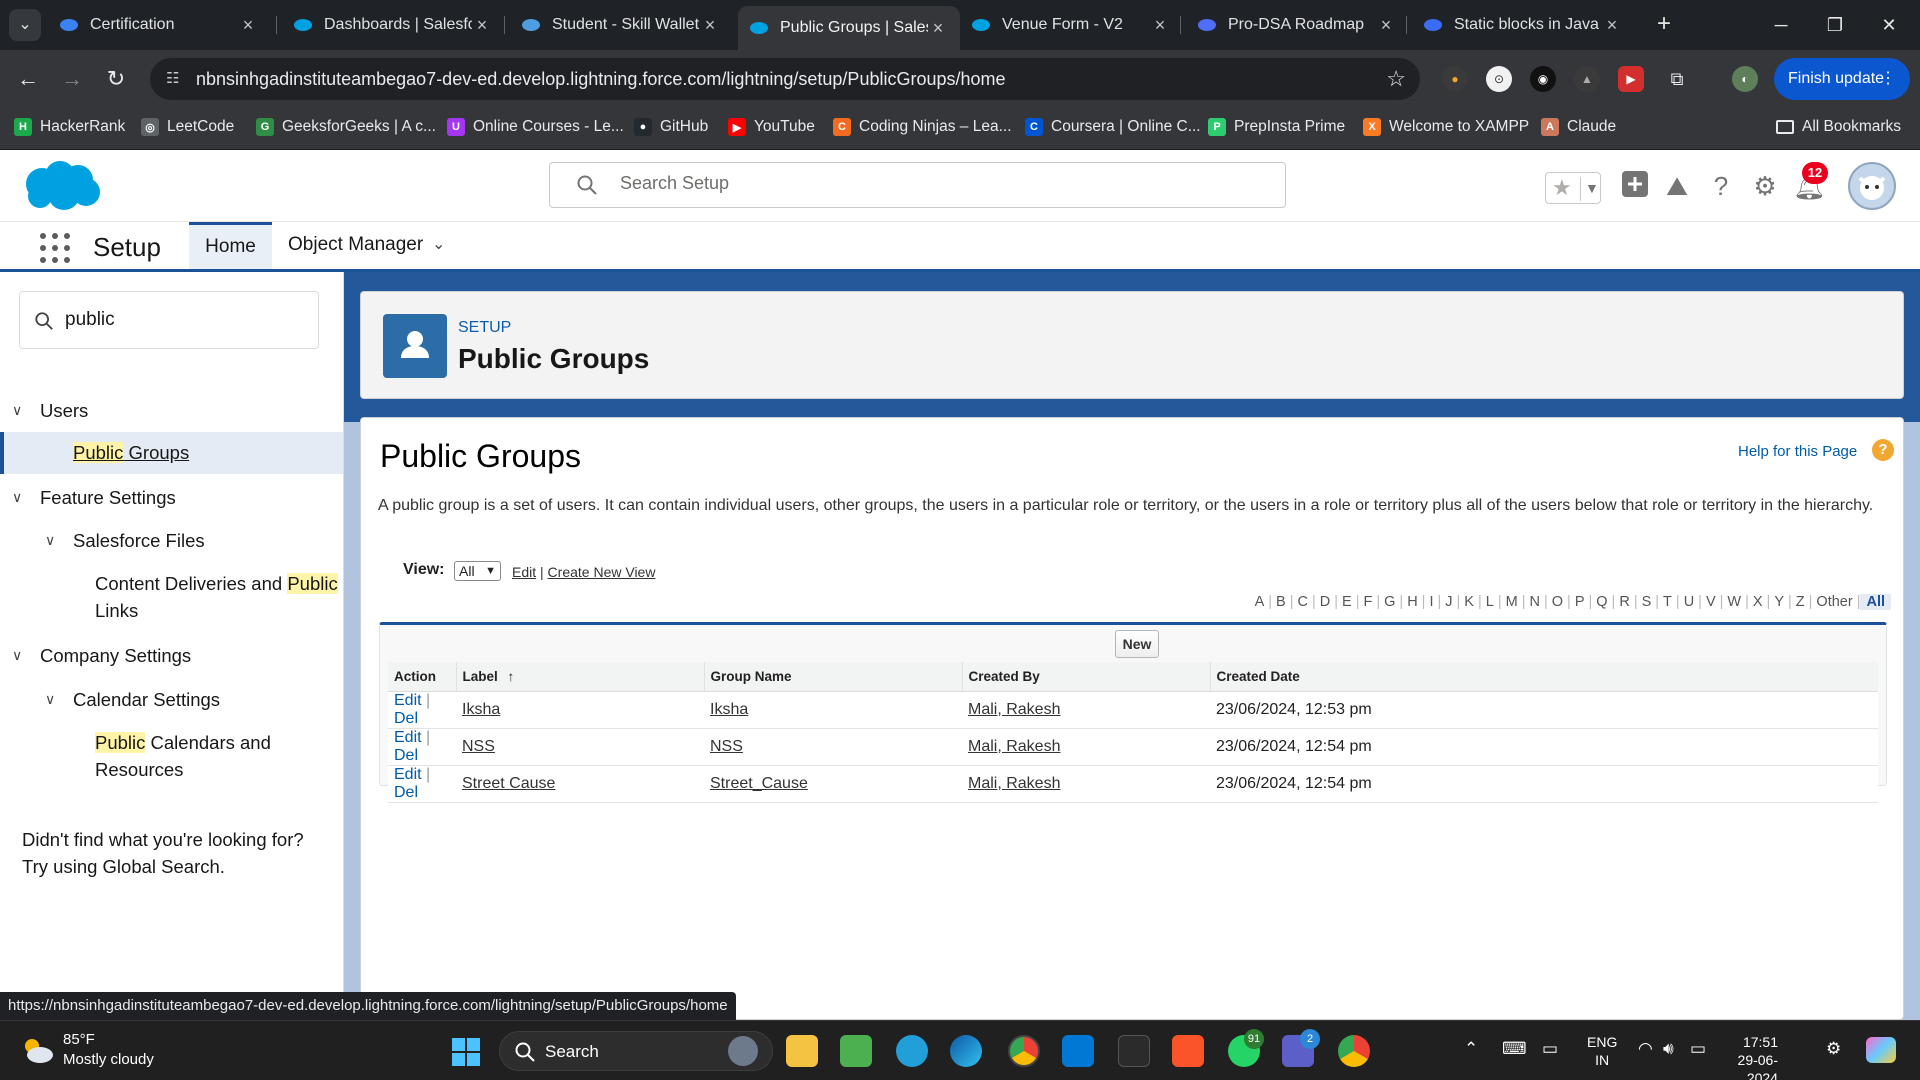 Image resolution: width=1920 pixels, height=1080 pixels. I want to click on group-label-link: Street Cause, so click(508, 783).